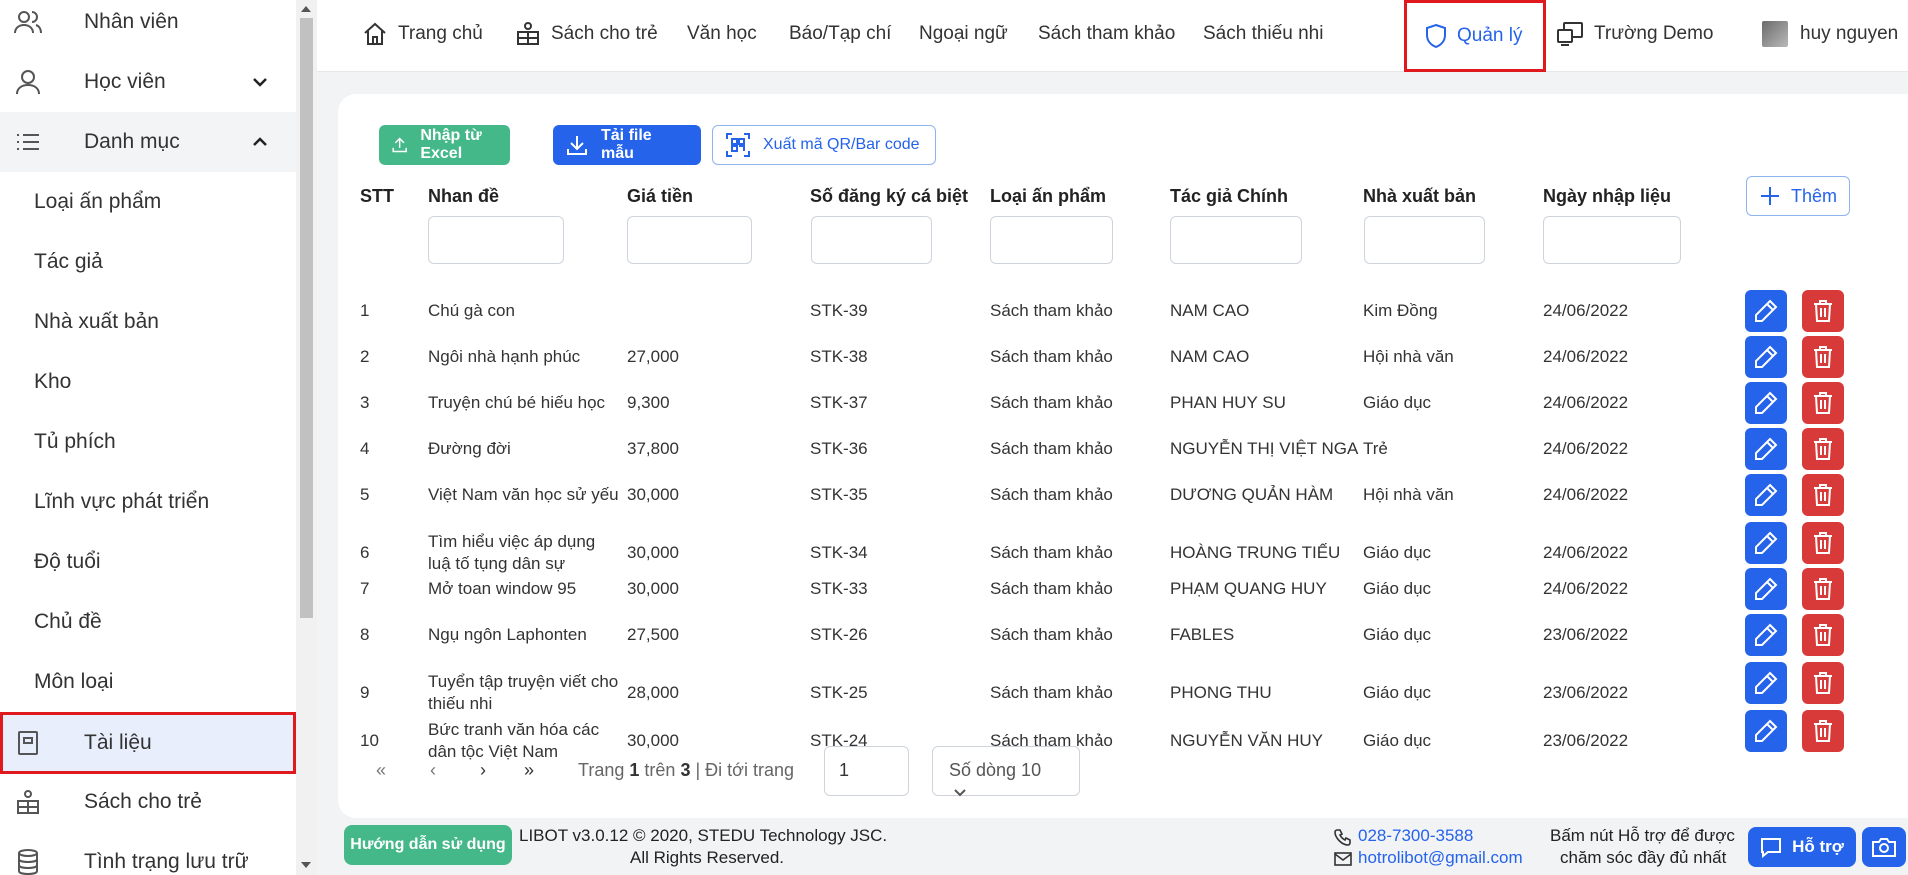 The height and width of the screenshot is (875, 1908). What do you see at coordinates (483, 770) in the screenshot?
I see `next-page-icon: ›` at bounding box center [483, 770].